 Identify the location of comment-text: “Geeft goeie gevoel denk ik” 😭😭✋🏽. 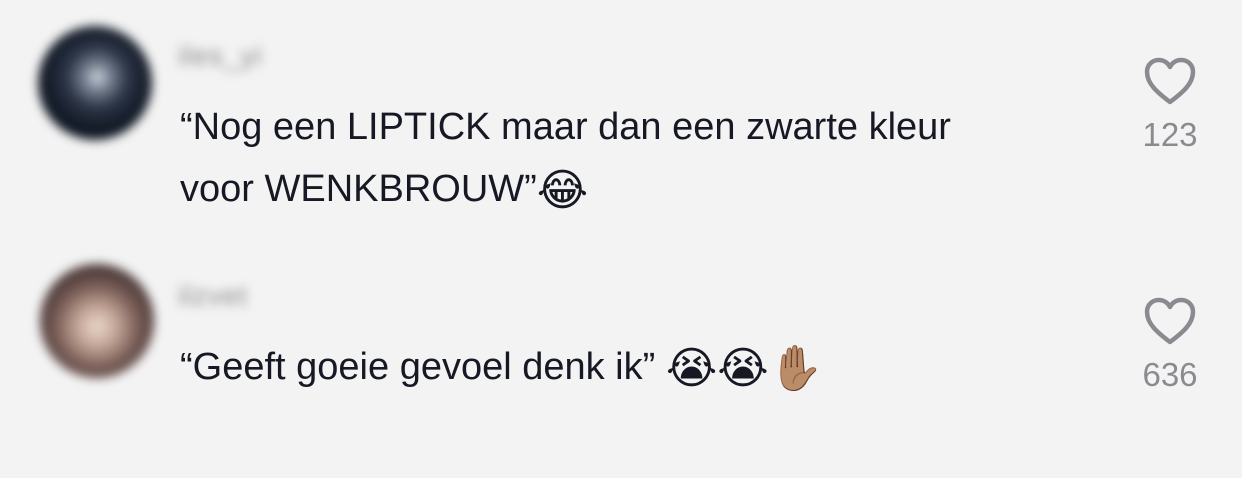
(645, 367).